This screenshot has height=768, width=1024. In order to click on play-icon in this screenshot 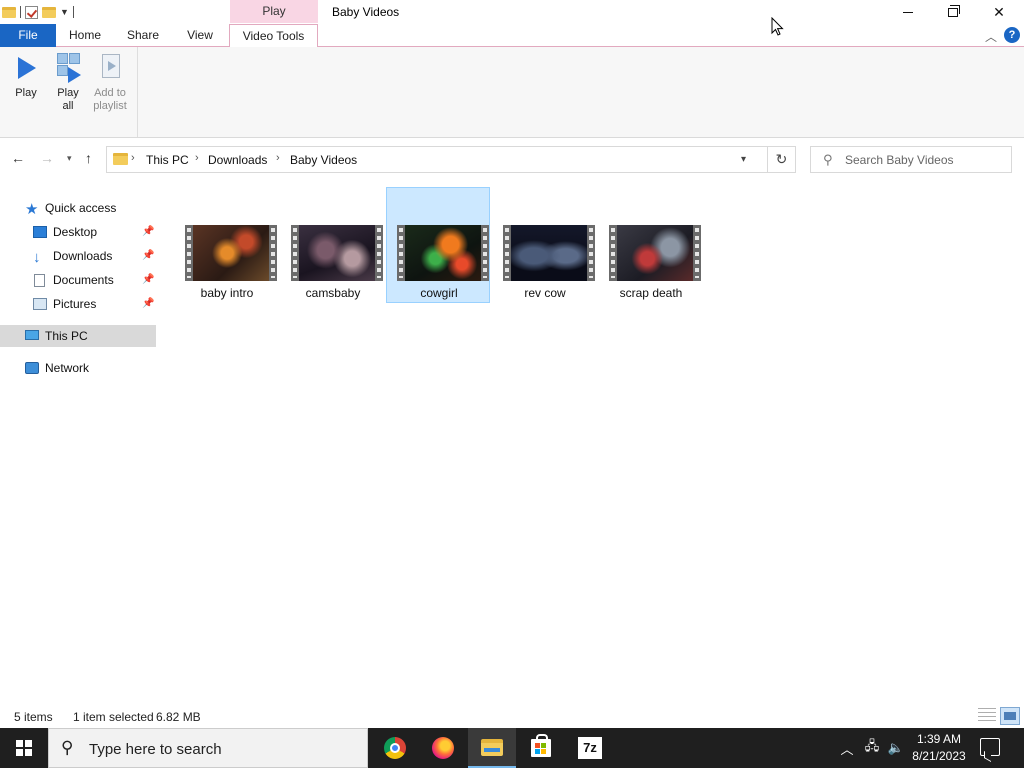, I will do `click(26, 68)`.